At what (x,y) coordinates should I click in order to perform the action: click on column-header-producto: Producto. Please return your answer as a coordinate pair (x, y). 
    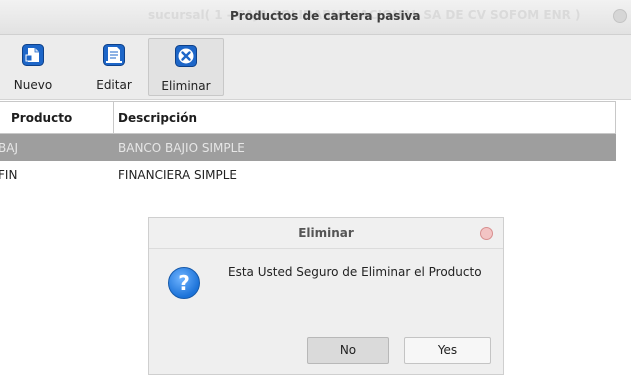
    Looking at the image, I should click on (41, 118).